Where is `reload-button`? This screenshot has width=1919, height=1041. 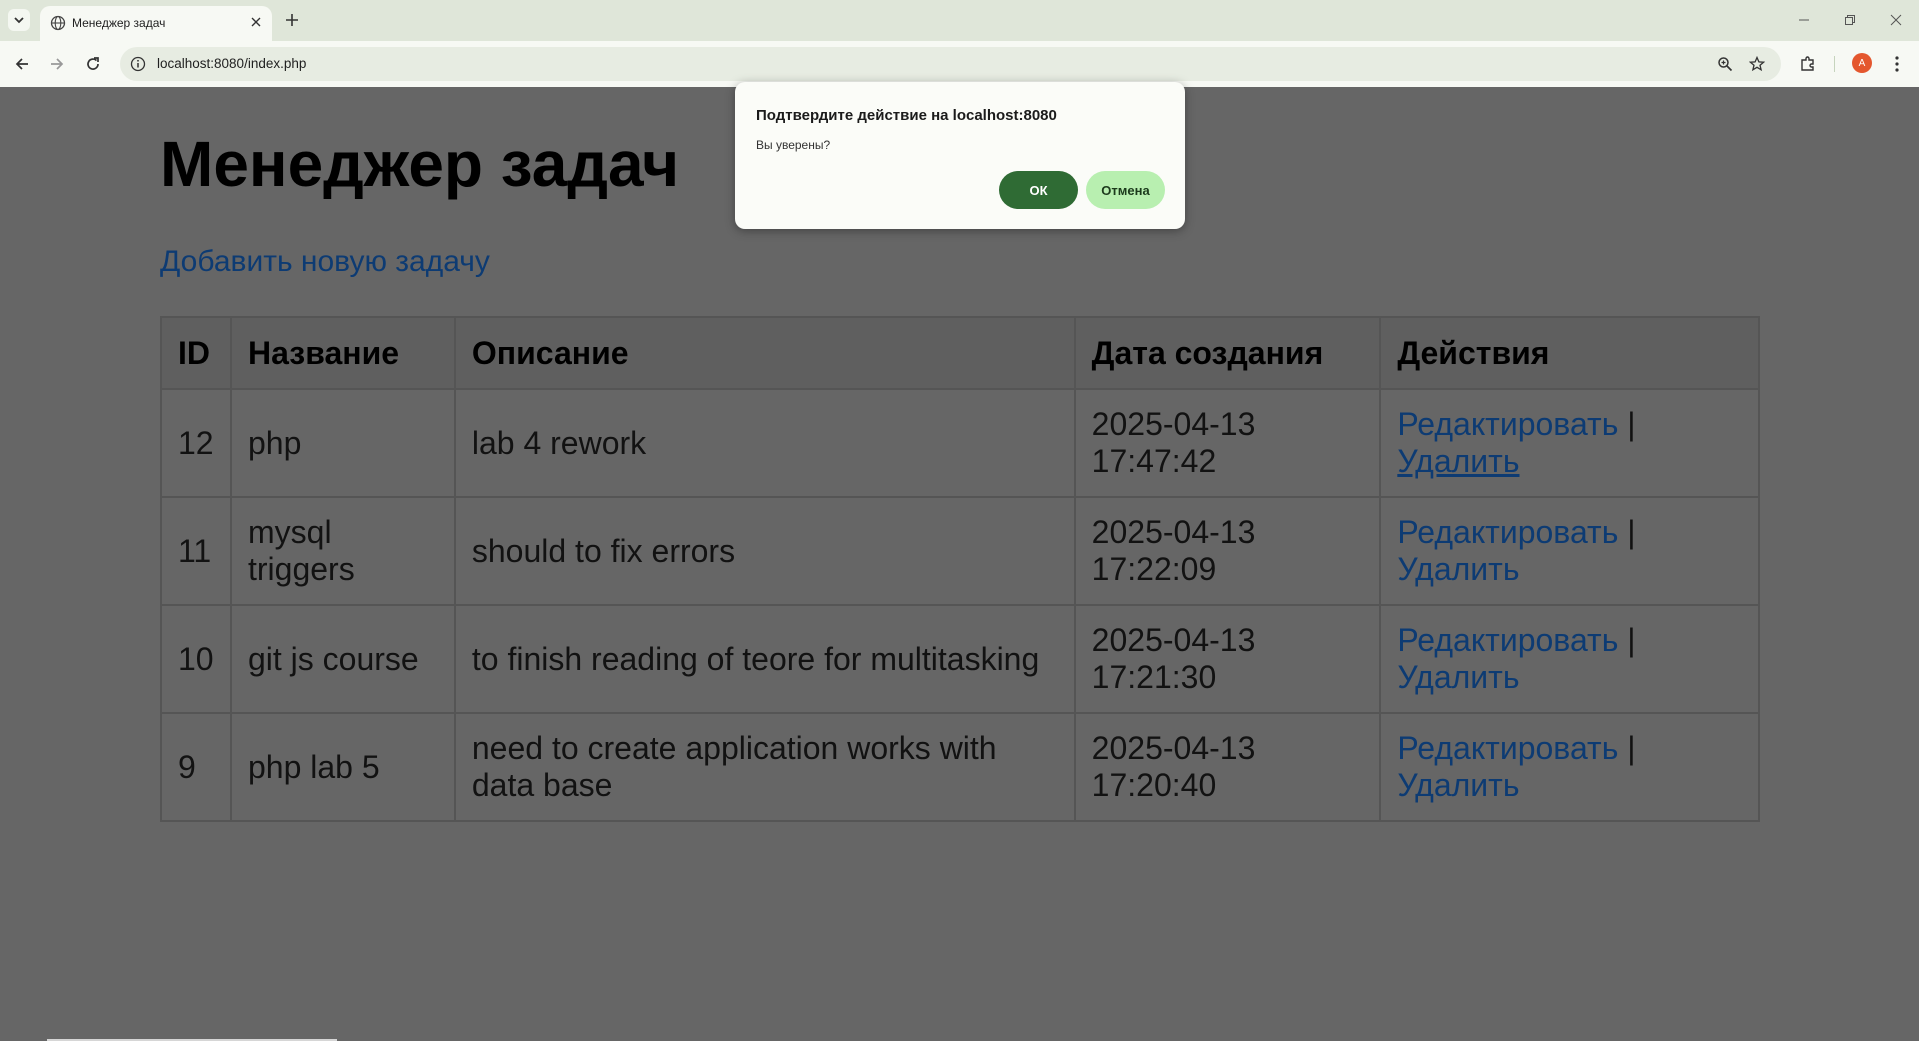
reload-button is located at coordinates (93, 64).